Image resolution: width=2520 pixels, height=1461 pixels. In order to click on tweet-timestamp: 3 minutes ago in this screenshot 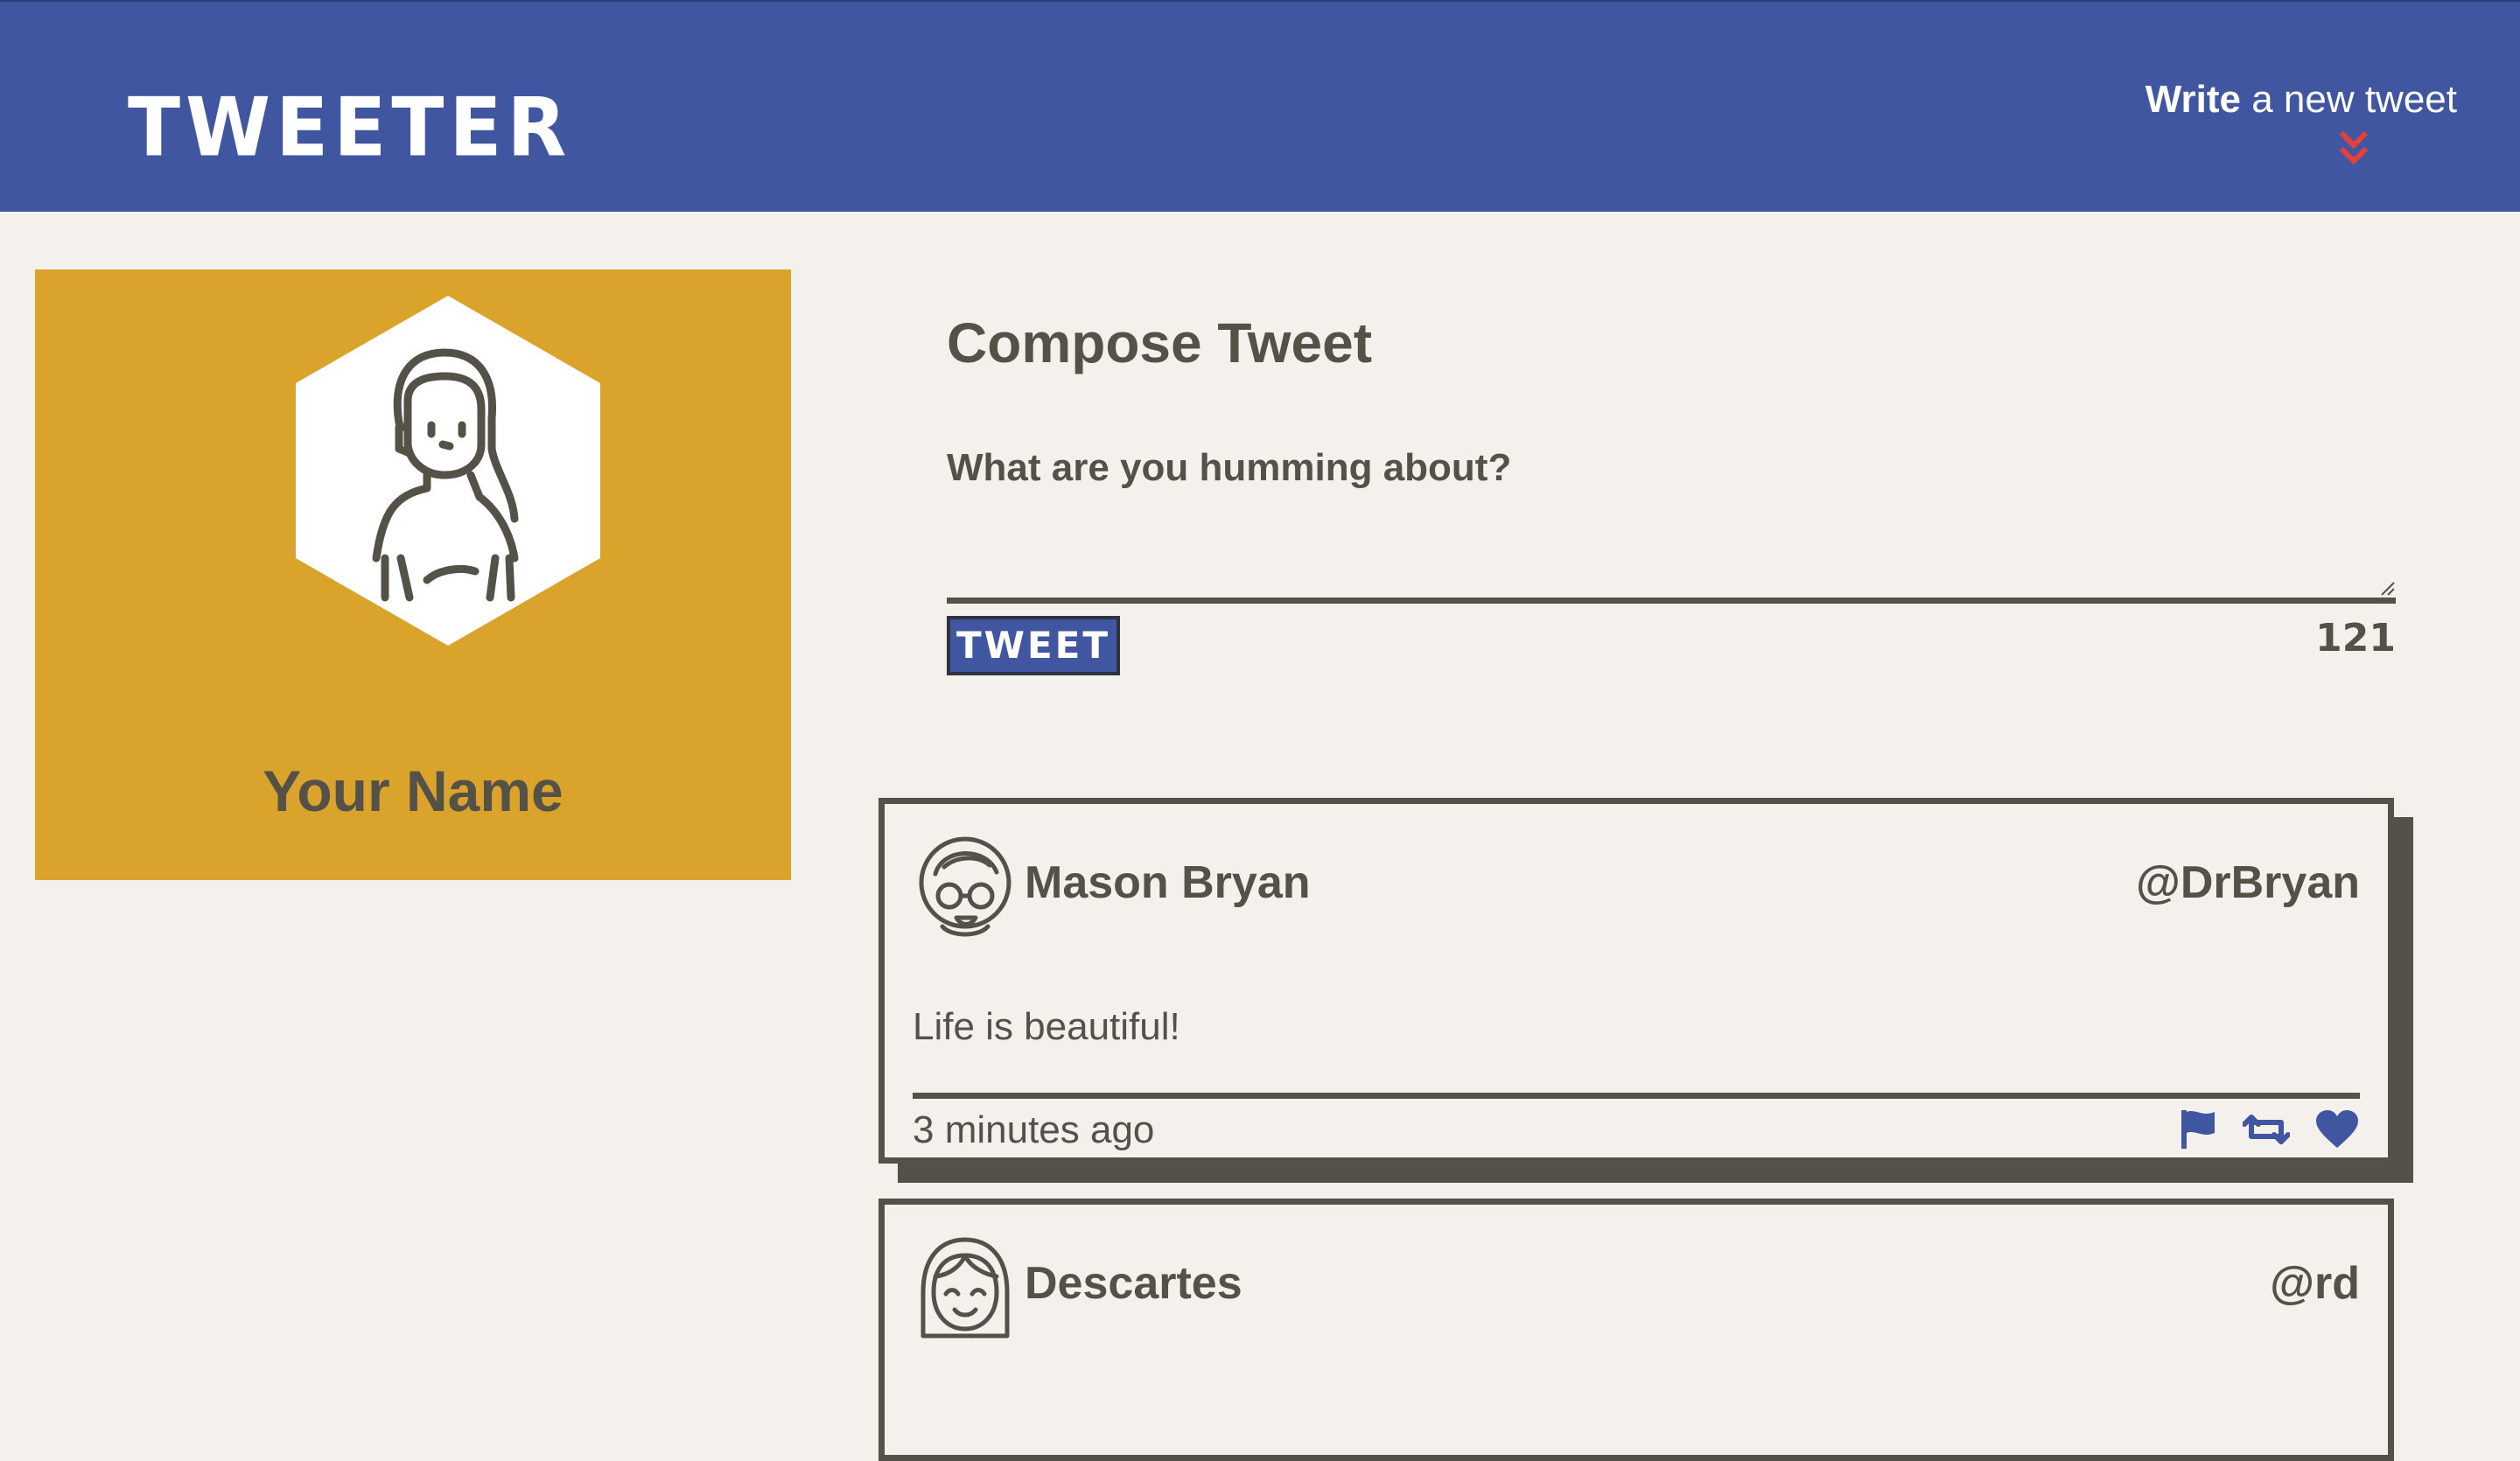, I will do `click(1034, 1129)`.